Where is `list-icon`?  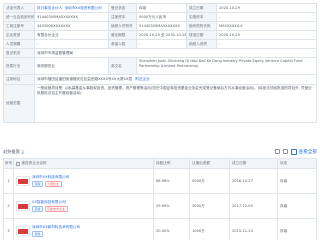
list-icon is located at coordinates (294, 151).